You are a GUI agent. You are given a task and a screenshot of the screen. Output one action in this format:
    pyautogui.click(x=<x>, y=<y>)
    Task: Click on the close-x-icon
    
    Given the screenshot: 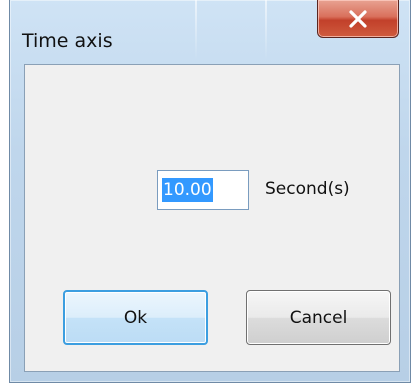 What is the action you would take?
    pyautogui.click(x=358, y=18)
    